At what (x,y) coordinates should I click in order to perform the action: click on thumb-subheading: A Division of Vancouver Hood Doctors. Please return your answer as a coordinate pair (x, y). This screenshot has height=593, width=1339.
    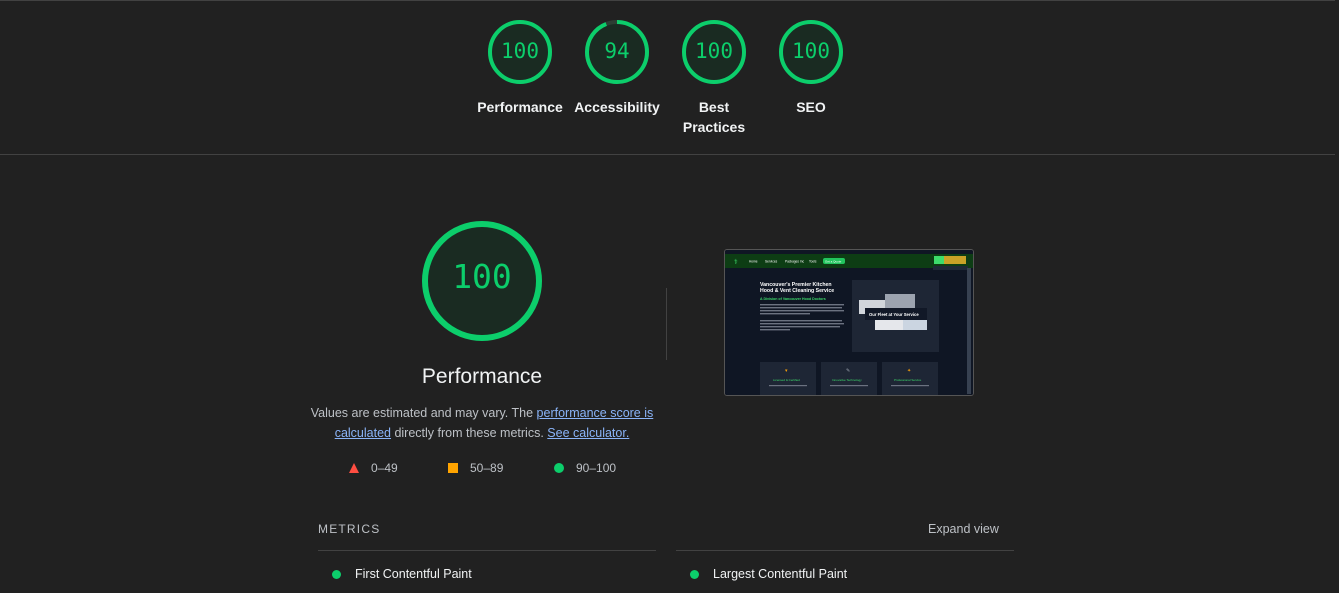
    Looking at the image, I should click on (793, 299).